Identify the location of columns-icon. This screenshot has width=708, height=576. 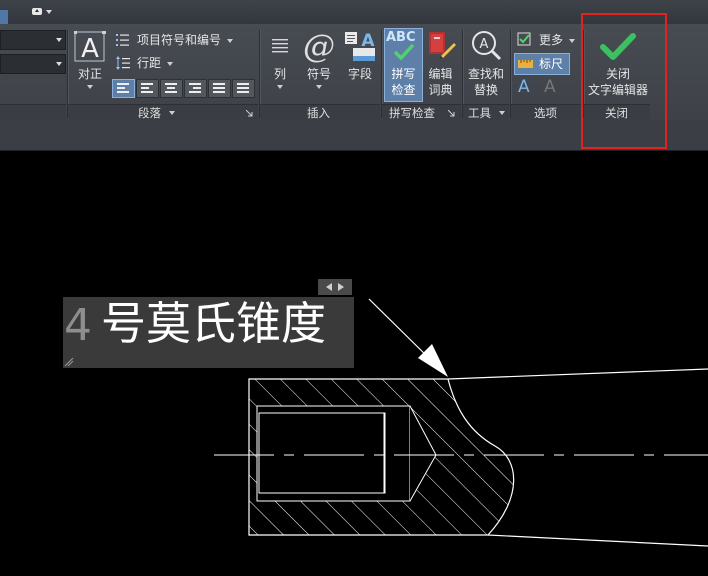
(280, 46).